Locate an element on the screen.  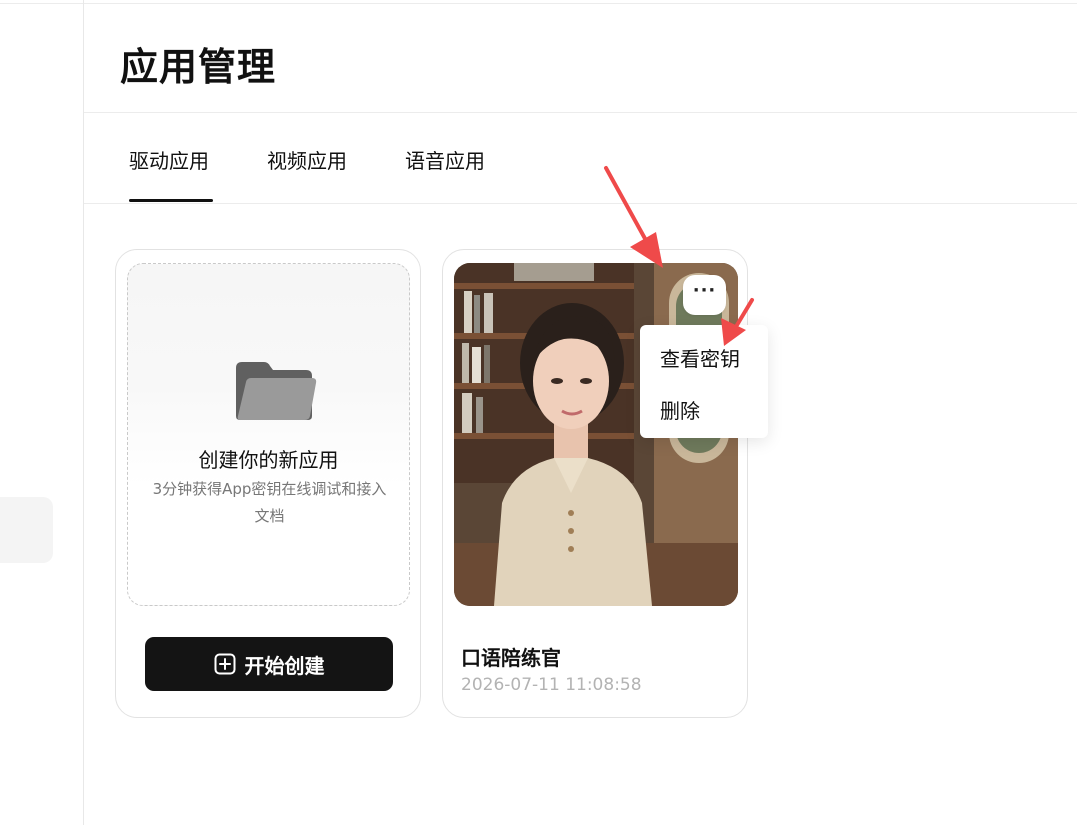
create-app-dropzone: 创建你的新应用 3分钟获得App密钥在线调试和接入文档 is located at coordinates (268, 434).